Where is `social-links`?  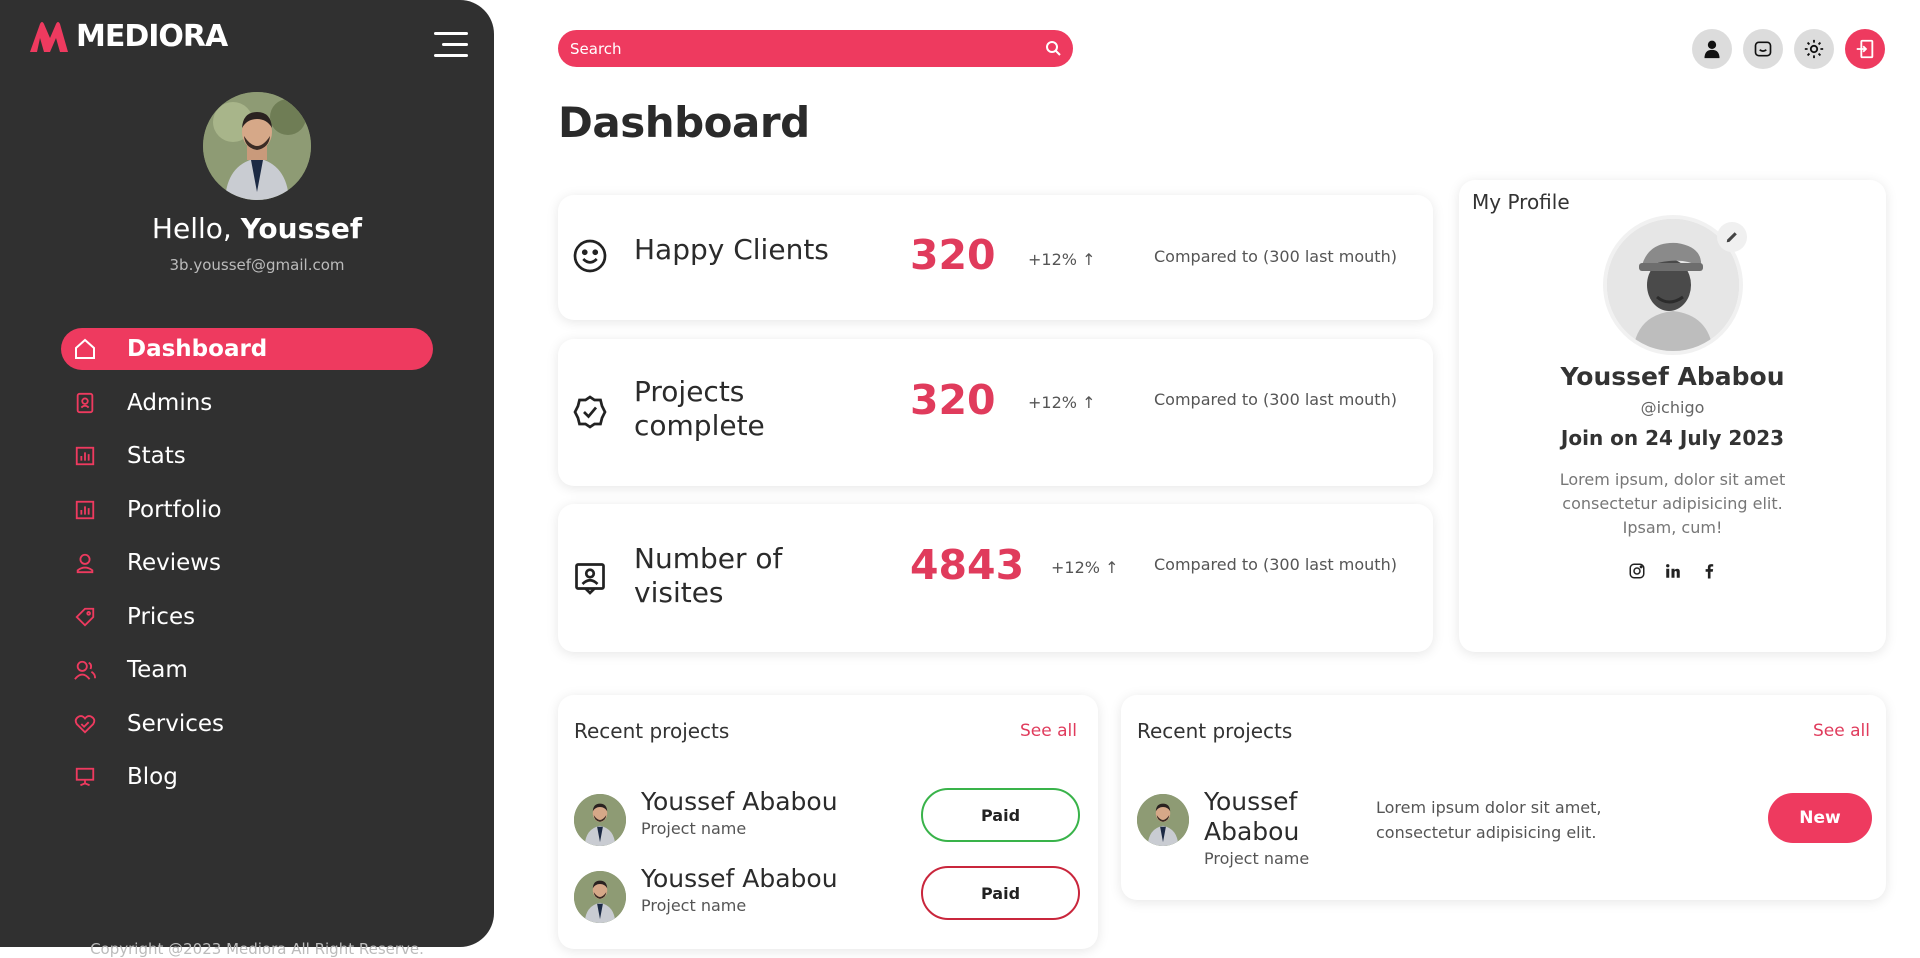
social-links is located at coordinates (1672, 571).